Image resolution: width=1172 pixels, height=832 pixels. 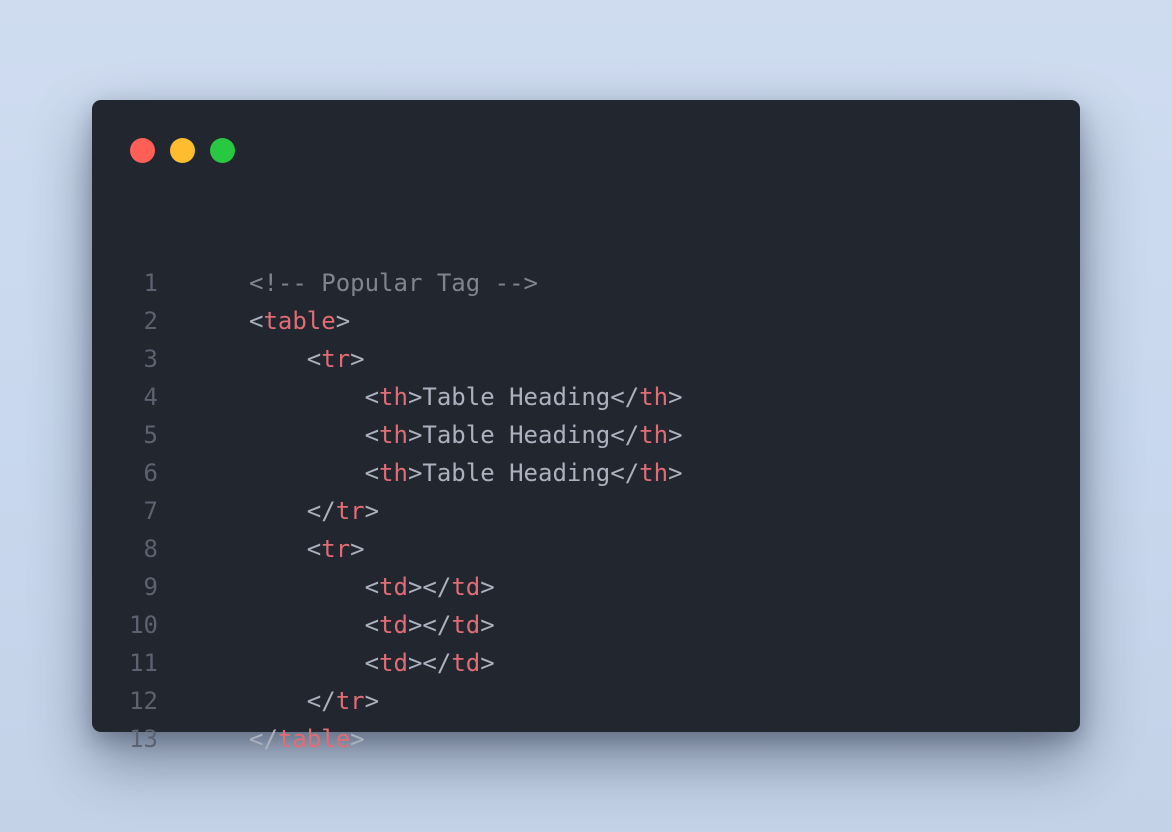 I want to click on code-line: 3 <tr>, so click(x=586, y=359).